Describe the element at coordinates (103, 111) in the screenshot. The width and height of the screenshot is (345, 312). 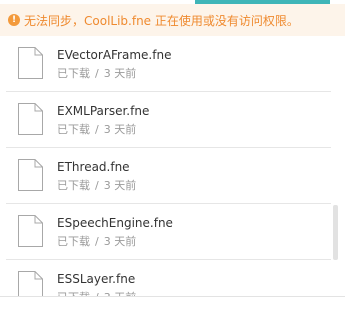
I see `file-name: EXMLParser.fne` at that location.